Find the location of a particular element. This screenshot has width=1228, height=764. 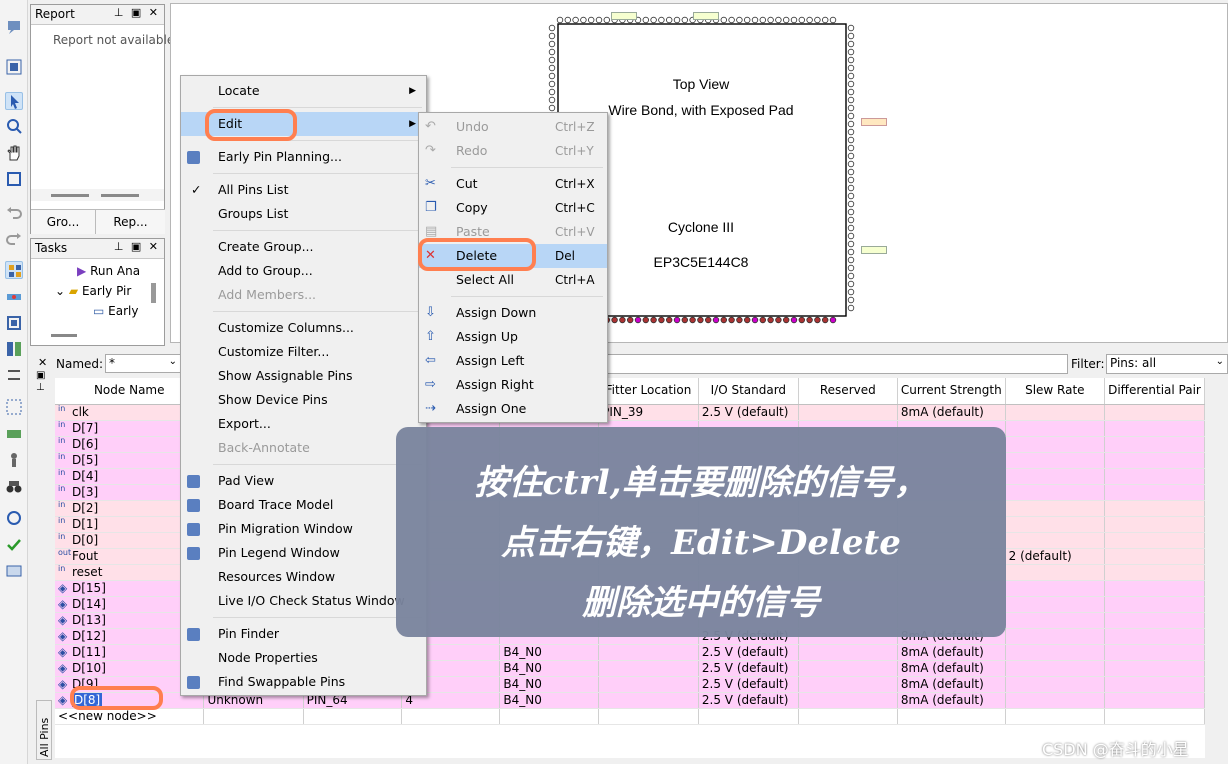

pad-icon is located at coordinates (14, 407).